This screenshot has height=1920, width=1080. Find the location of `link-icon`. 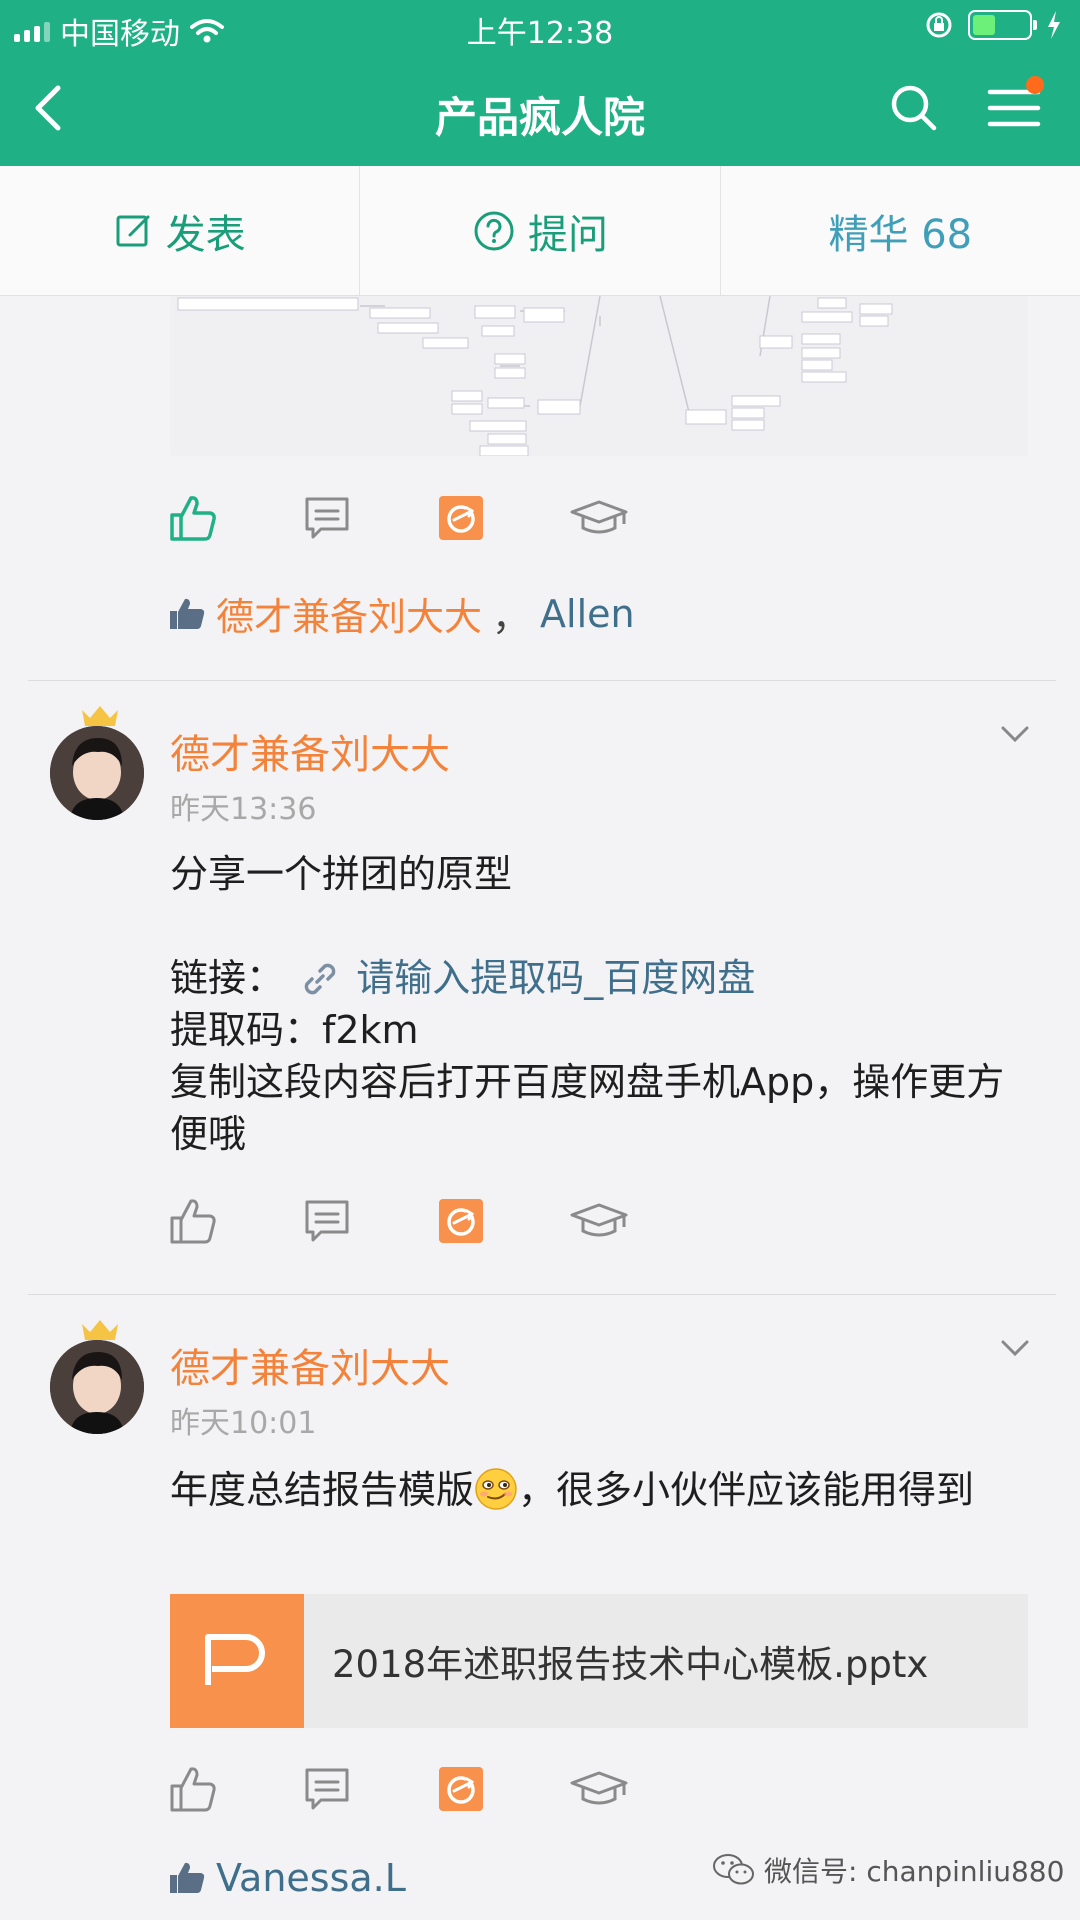

link-icon is located at coordinates (320, 979).